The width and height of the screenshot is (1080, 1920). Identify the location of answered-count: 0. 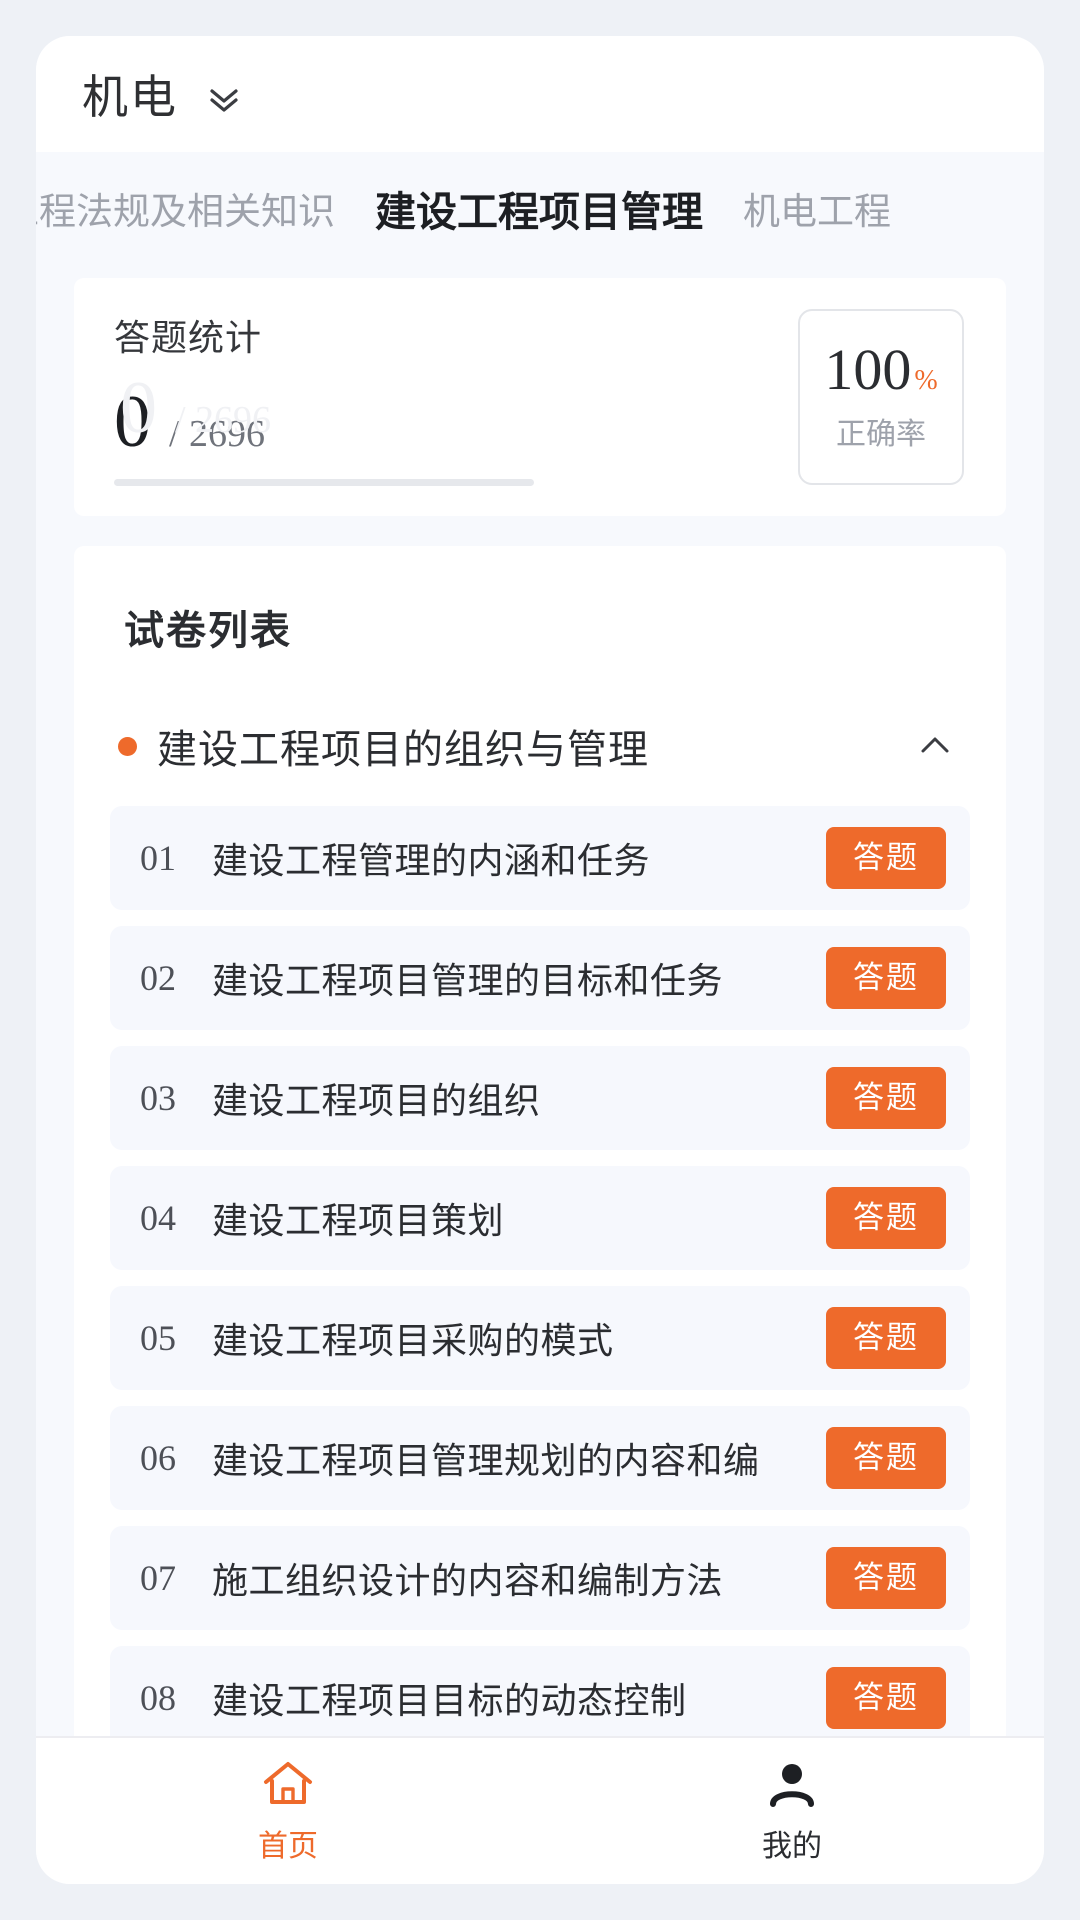
(132, 421).